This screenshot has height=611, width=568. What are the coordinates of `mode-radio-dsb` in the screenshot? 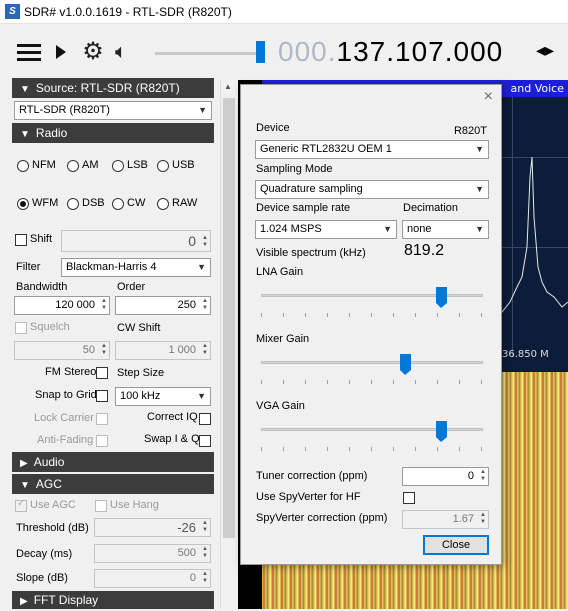 It's located at (73, 204).